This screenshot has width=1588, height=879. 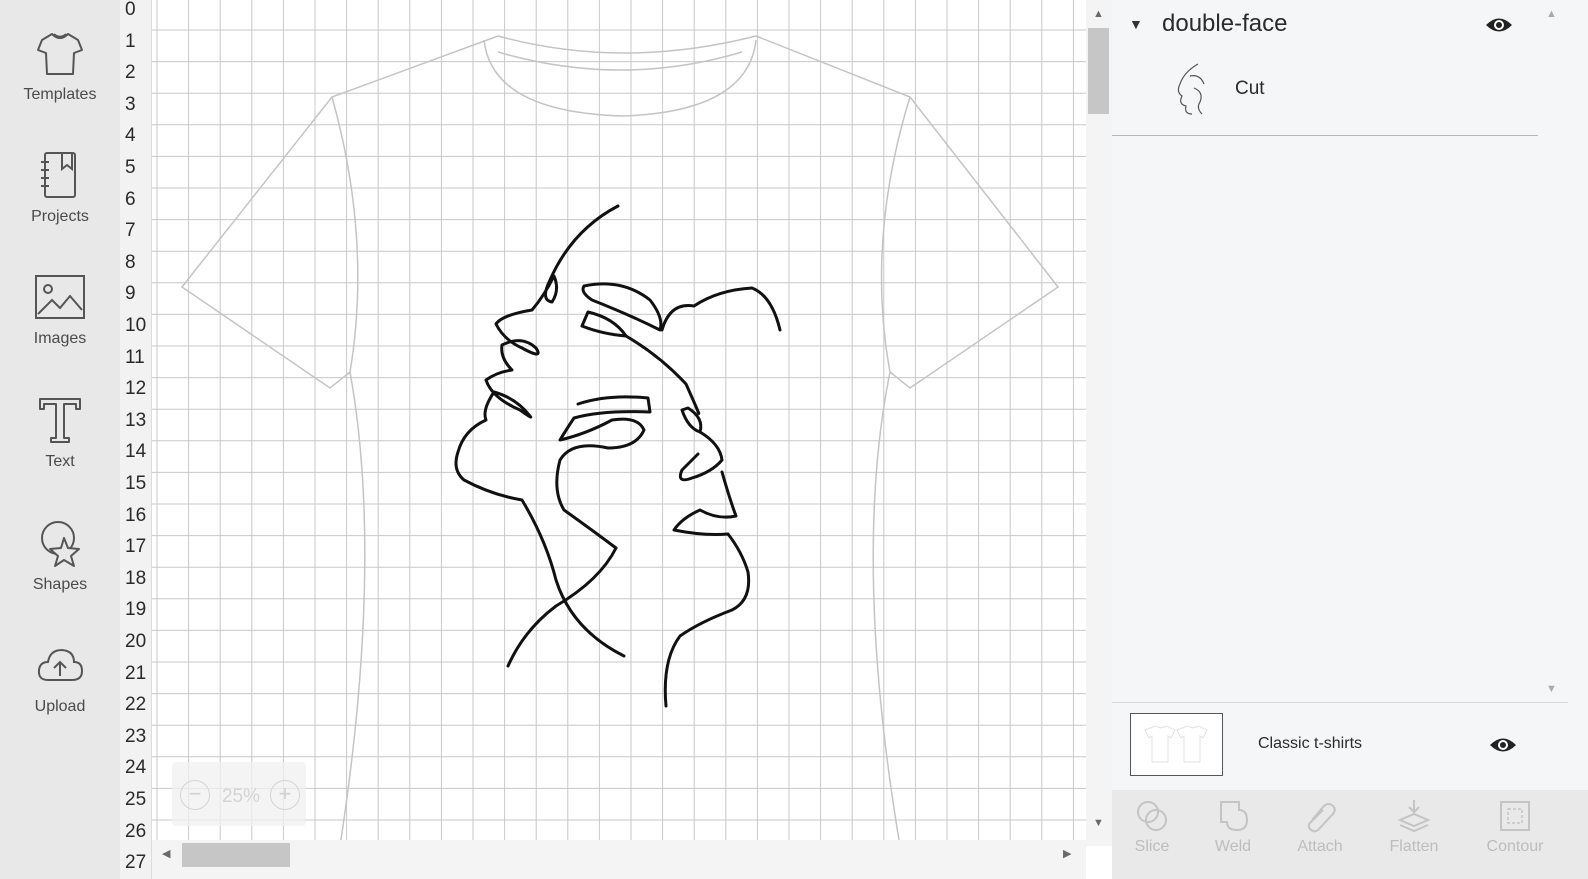 I want to click on attach-button: Attach, so click(x=1320, y=834).